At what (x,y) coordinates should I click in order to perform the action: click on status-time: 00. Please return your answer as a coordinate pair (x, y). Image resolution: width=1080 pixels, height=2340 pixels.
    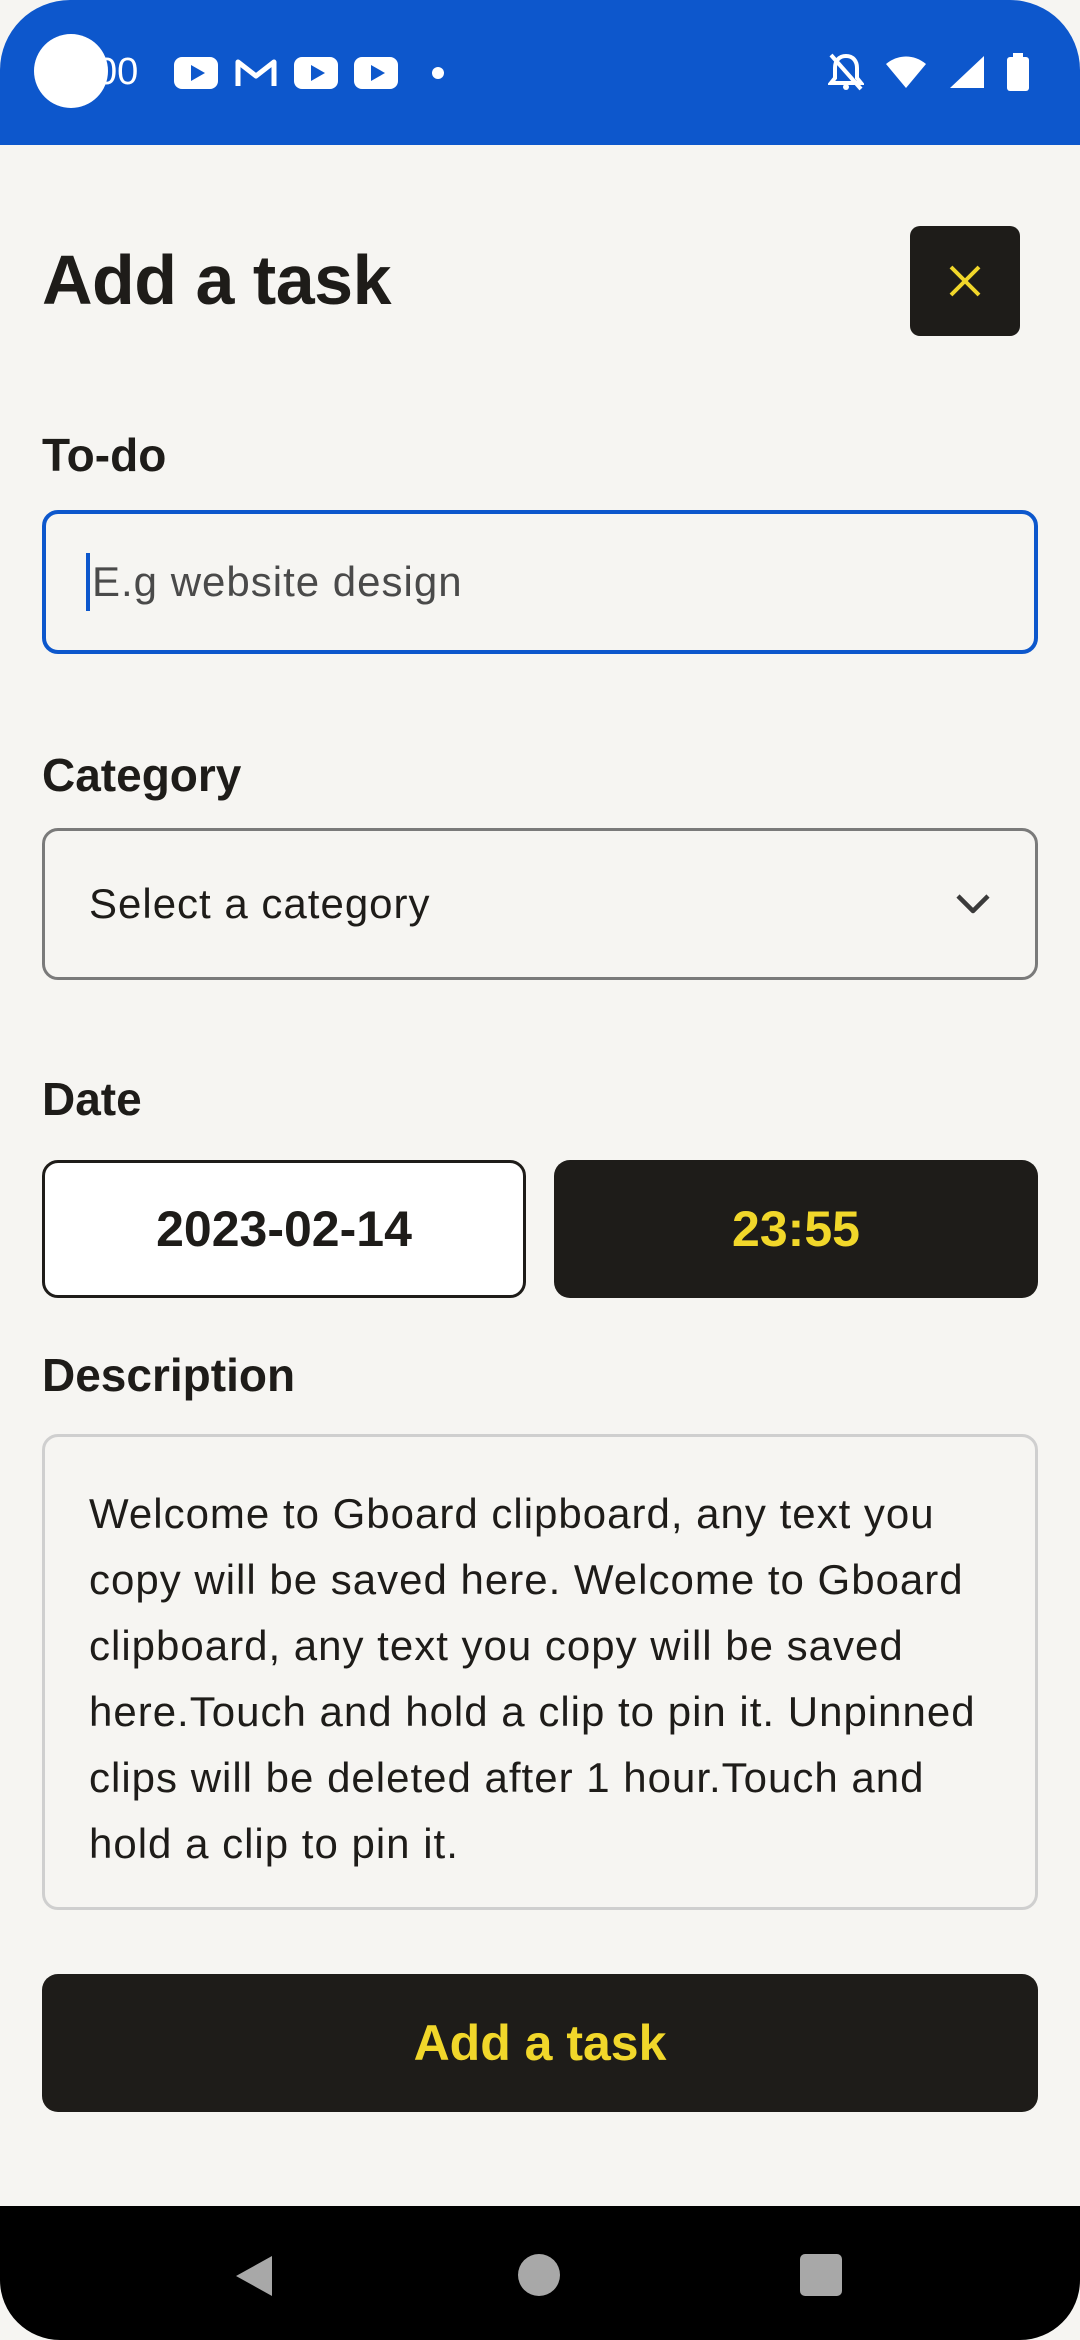
    Looking at the image, I should click on (117, 72).